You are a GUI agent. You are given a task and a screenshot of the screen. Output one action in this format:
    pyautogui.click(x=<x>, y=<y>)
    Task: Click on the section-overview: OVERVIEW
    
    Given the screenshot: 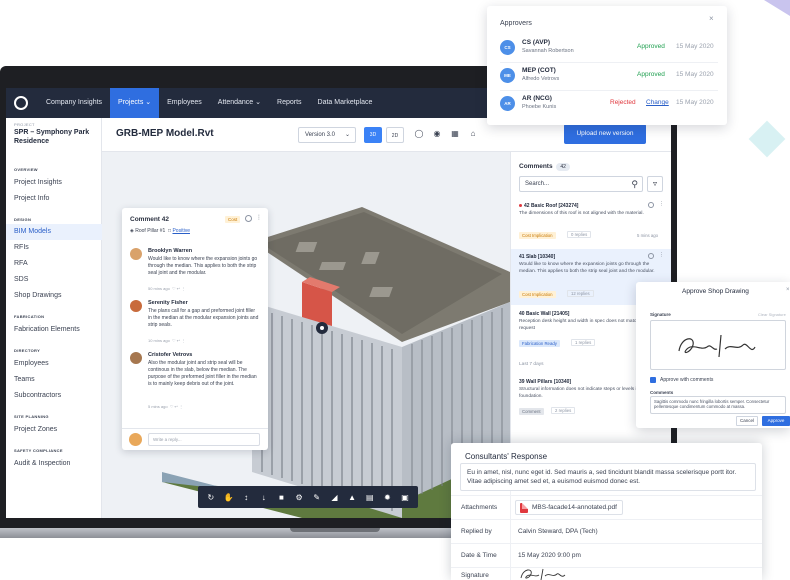 What is the action you would take?
    pyautogui.click(x=26, y=169)
    